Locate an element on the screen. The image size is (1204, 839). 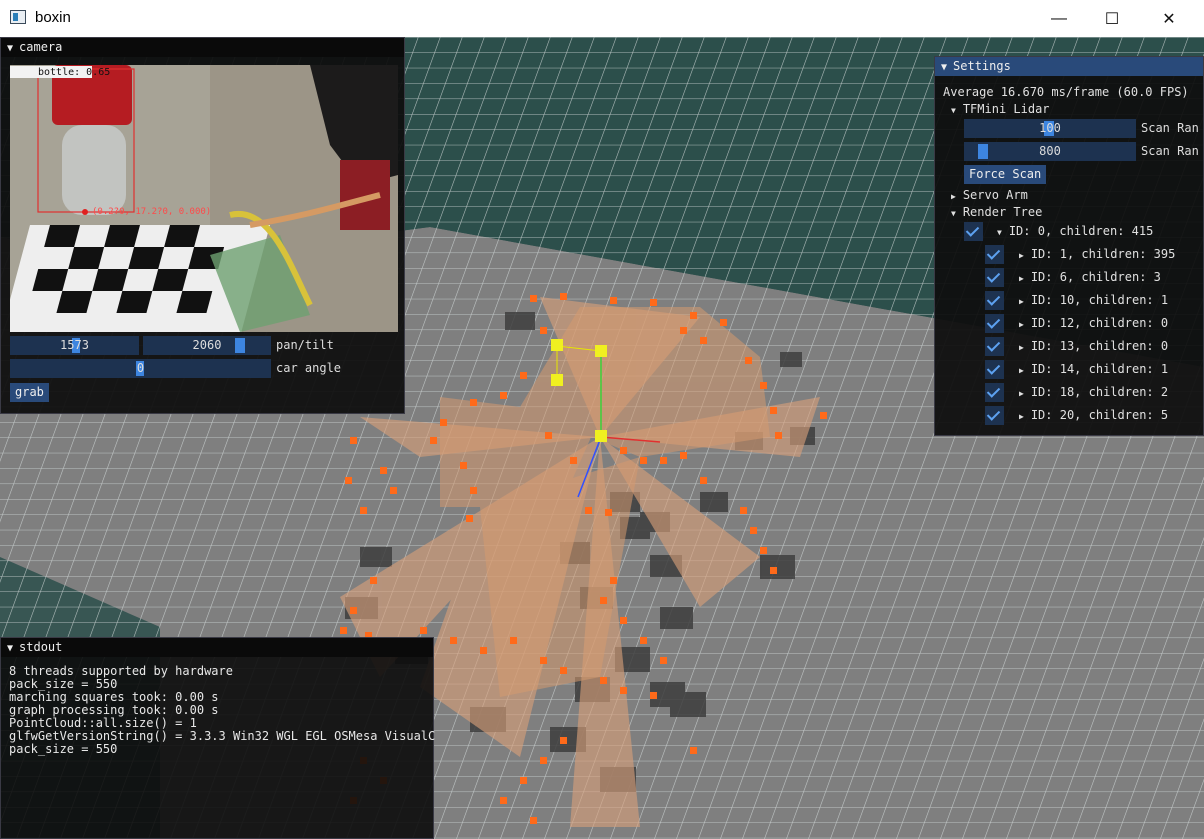
detection-label: bottle: 0.65 is located at coordinates (74, 72).